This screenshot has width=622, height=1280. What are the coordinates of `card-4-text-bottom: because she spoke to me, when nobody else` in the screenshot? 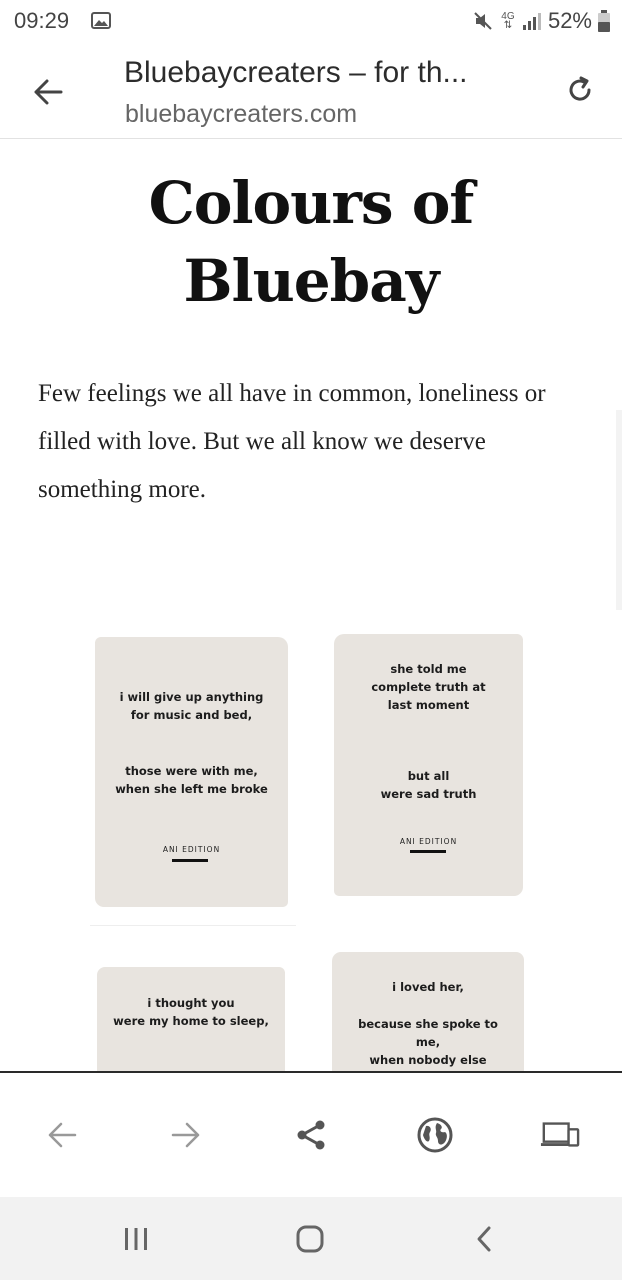 It's located at (428, 1042).